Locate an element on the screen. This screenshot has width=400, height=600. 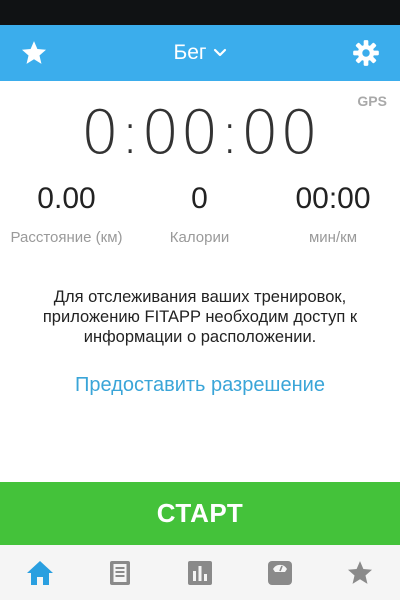
bottom-tab-bar is located at coordinates (200, 572).